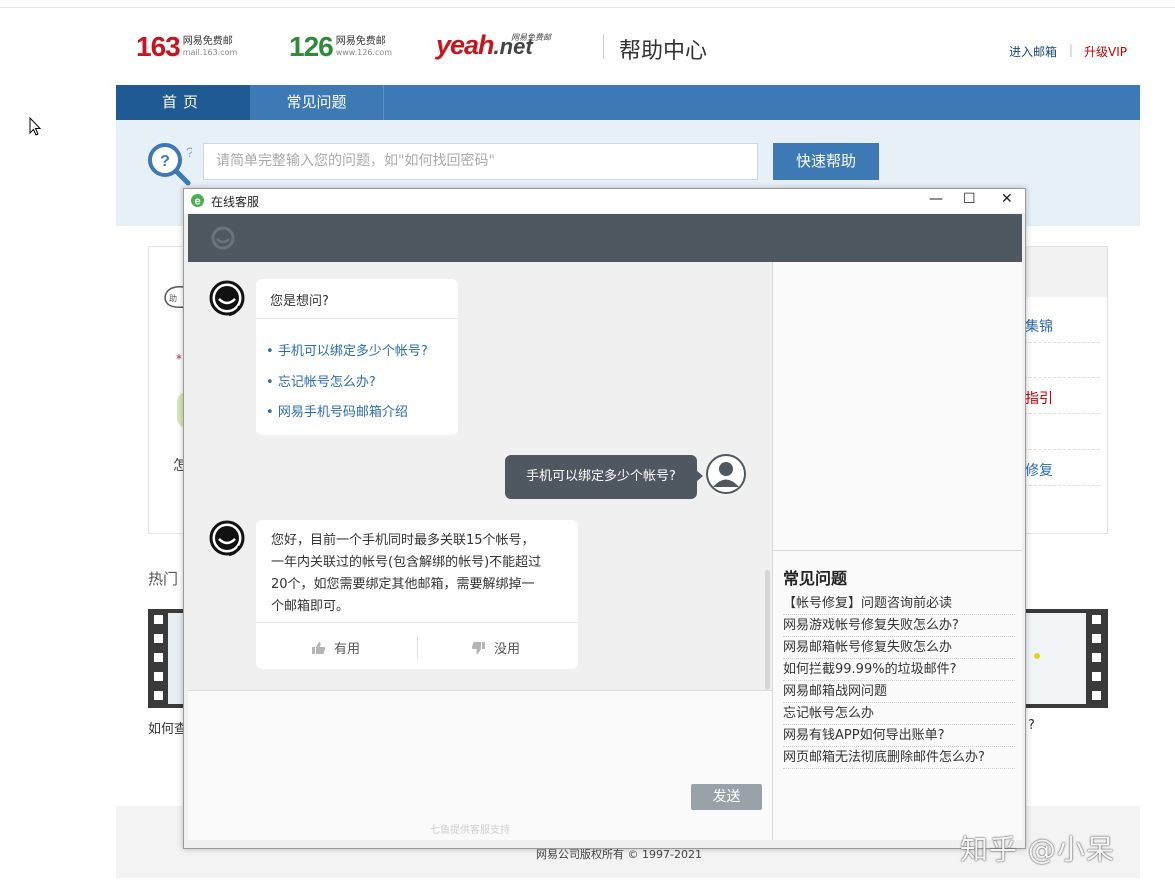 The height and width of the screenshot is (892, 1175). I want to click on bg-link-collection: 集锦, so click(1039, 326).